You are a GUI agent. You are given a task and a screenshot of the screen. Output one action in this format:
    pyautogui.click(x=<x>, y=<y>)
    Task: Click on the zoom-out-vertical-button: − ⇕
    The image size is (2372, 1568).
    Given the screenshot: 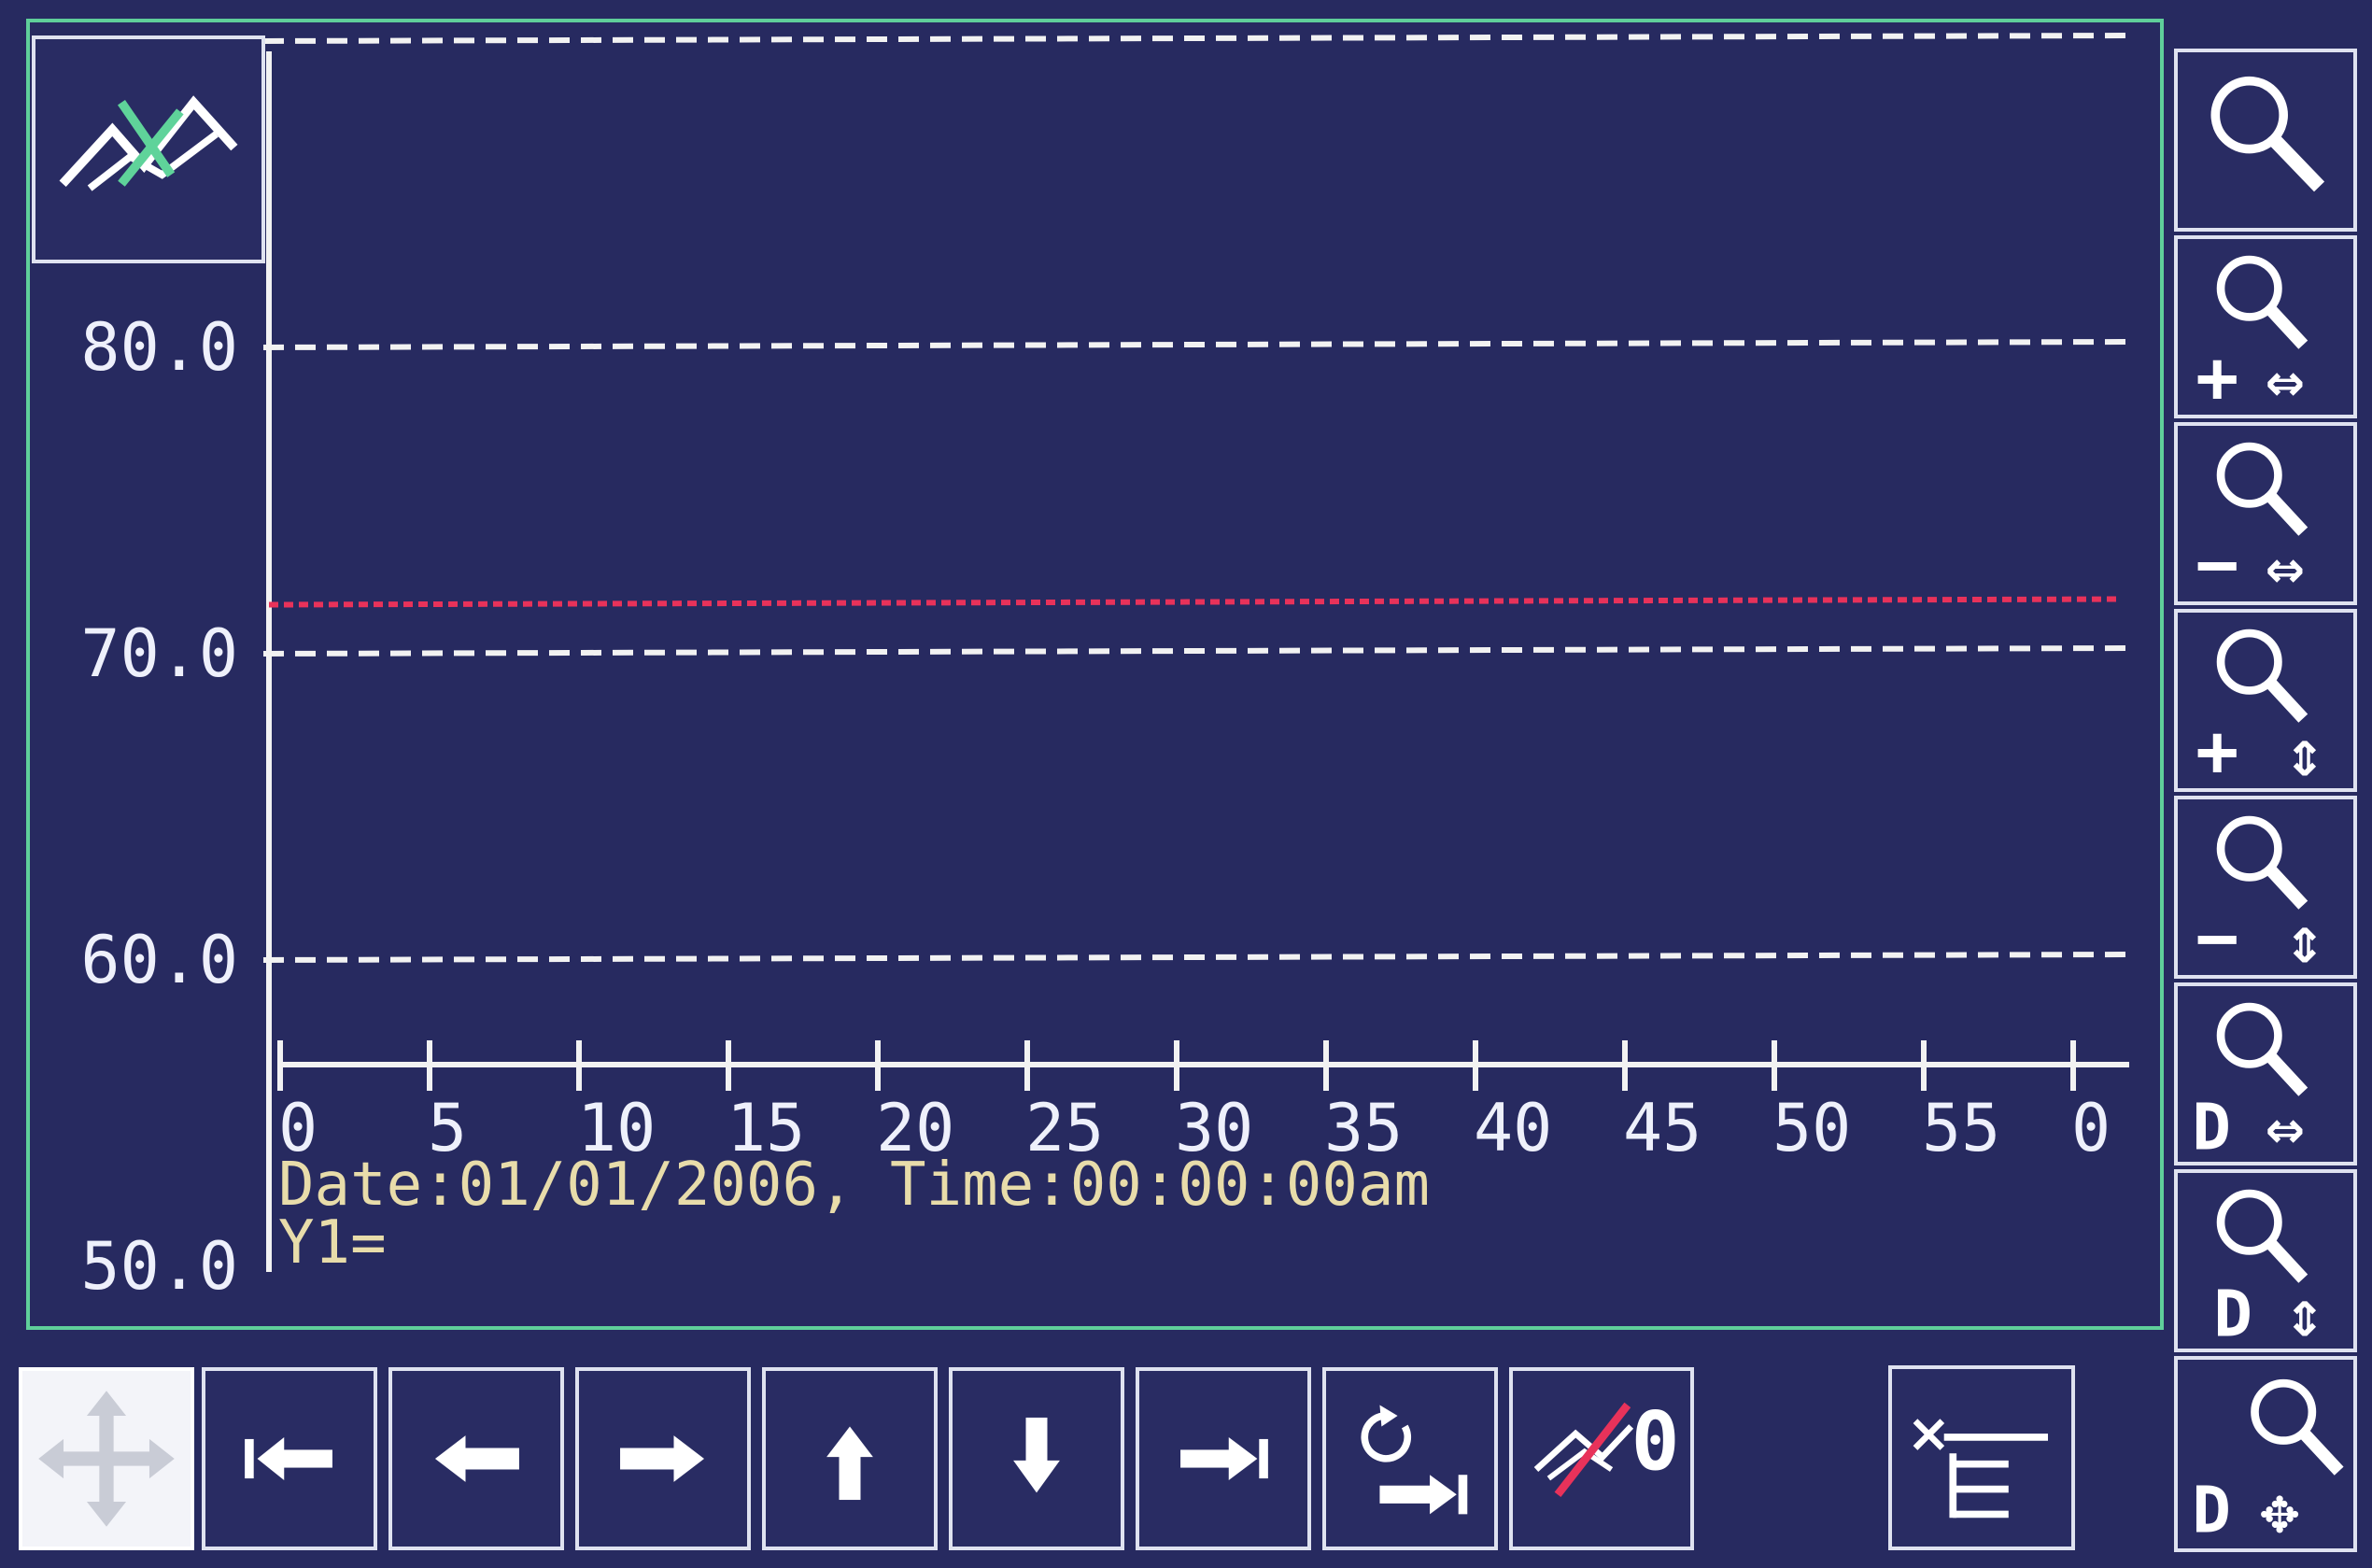 What is the action you would take?
    pyautogui.click(x=2265, y=887)
    